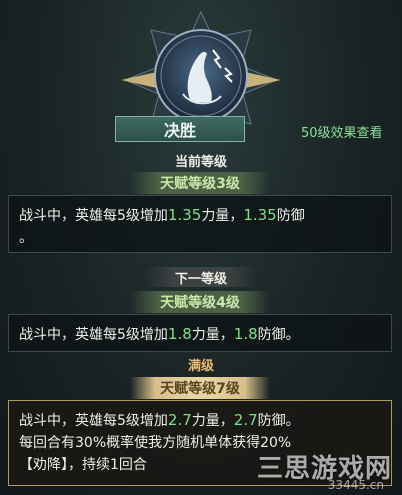 This screenshot has width=402, height=495. I want to click on next-level-heading: 下一等级, so click(201, 277).